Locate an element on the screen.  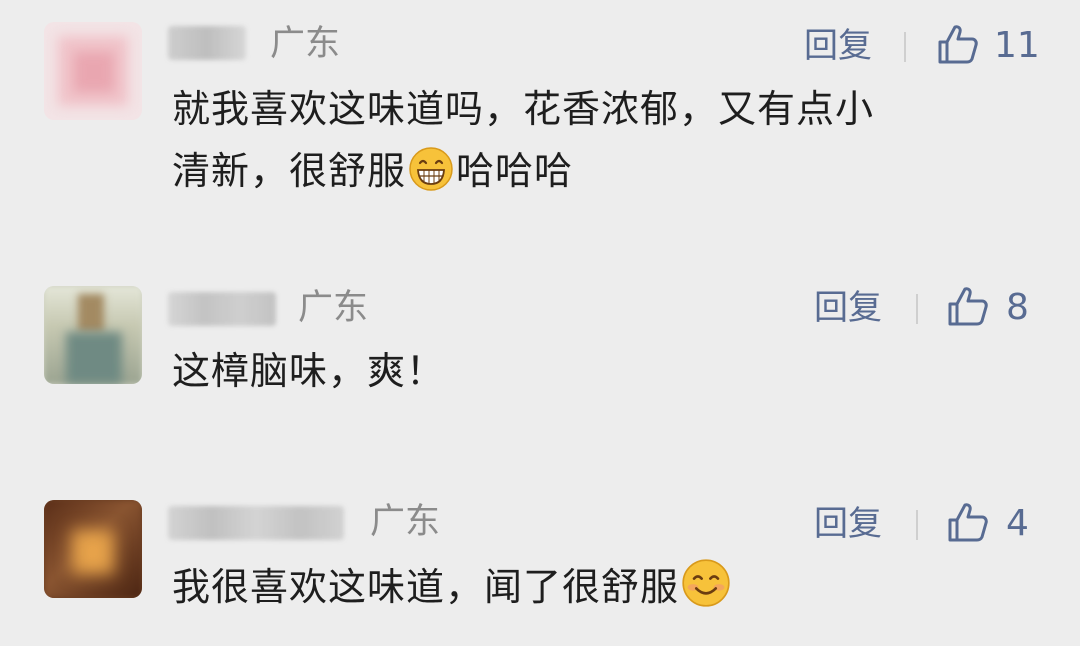
comment-text-line: 清新，很舒服 哈哈哈 is located at coordinates (523, 171).